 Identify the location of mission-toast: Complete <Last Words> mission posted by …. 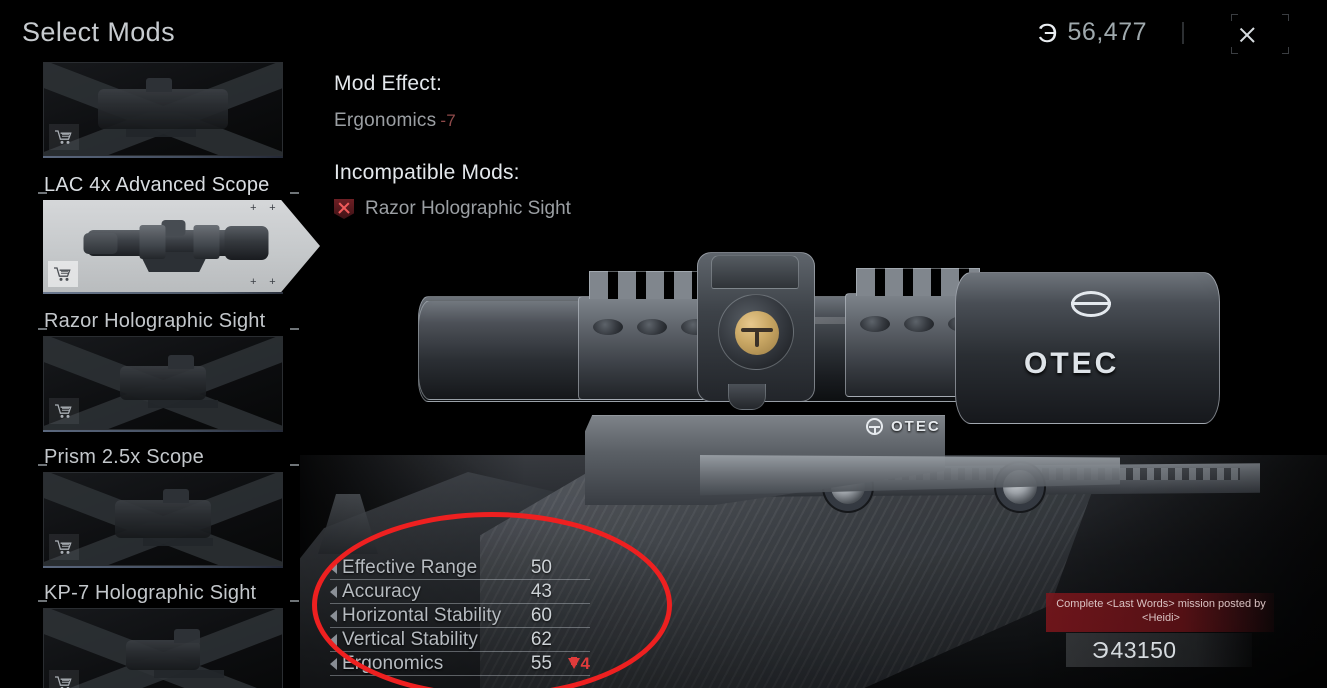
(1160, 612).